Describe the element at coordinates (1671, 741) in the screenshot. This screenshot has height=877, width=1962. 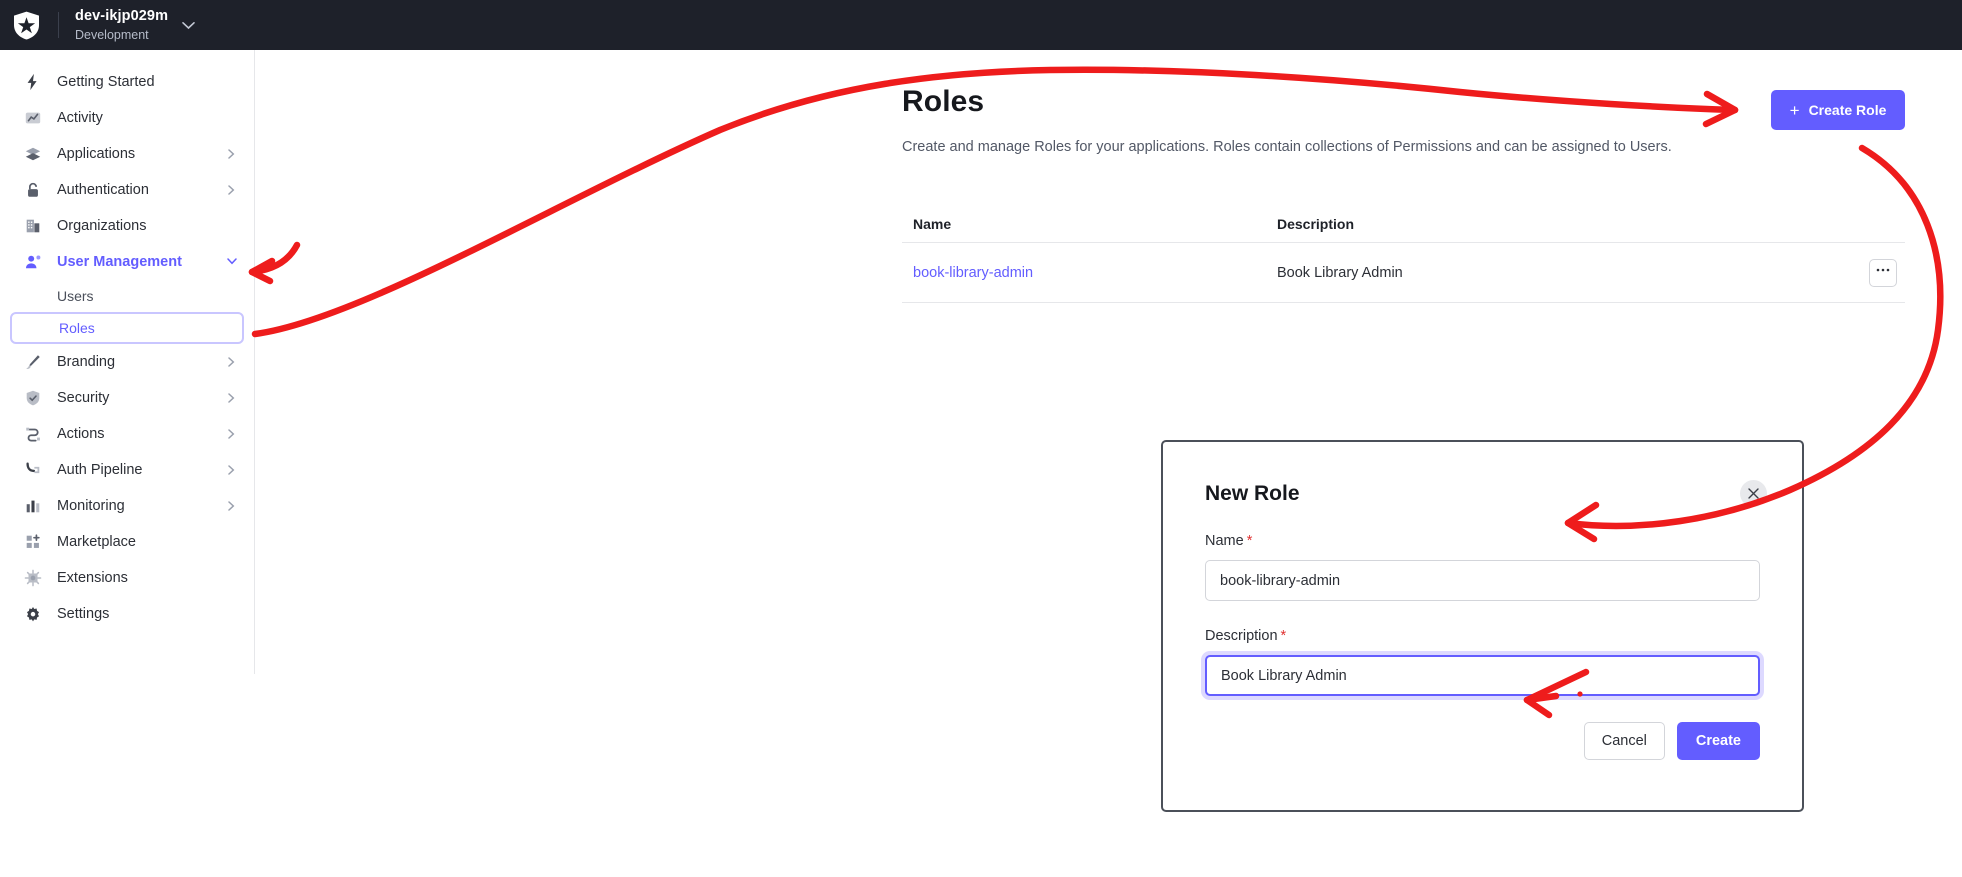
I see `modal-footer: Cancel Create` at that location.